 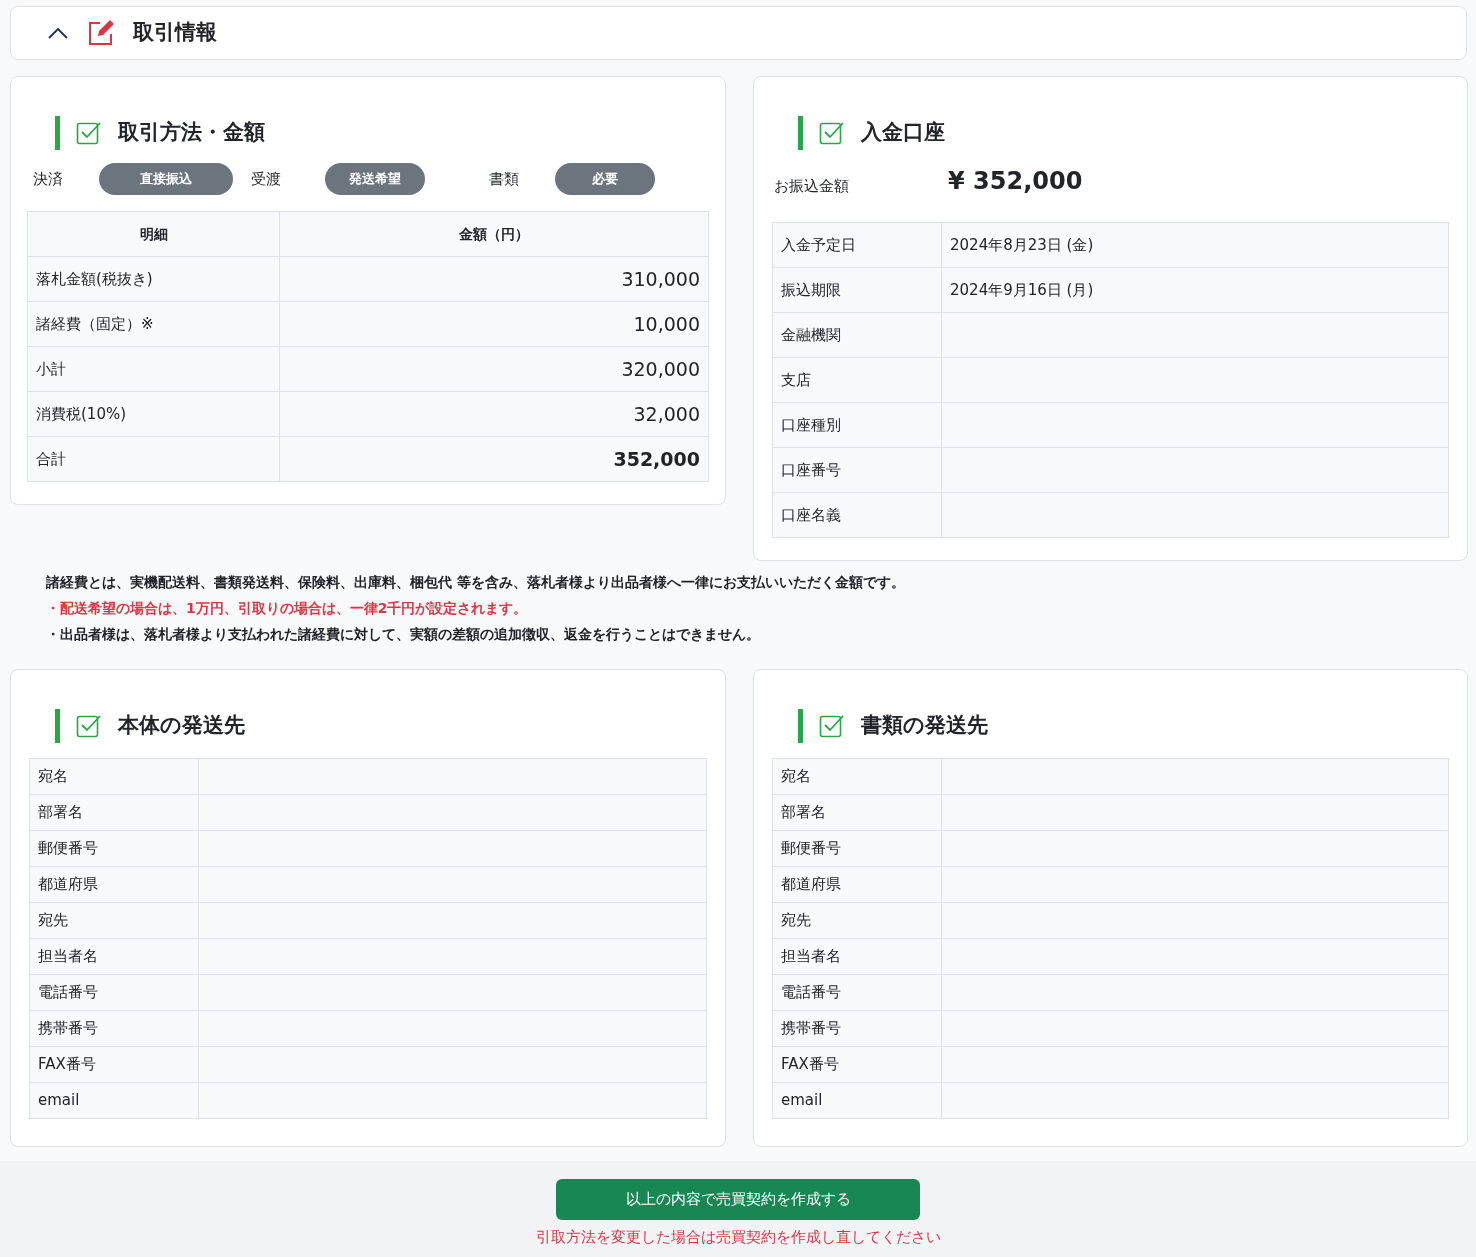 I want to click on table-cell: 諸経費（固定）※, so click(x=153, y=324).